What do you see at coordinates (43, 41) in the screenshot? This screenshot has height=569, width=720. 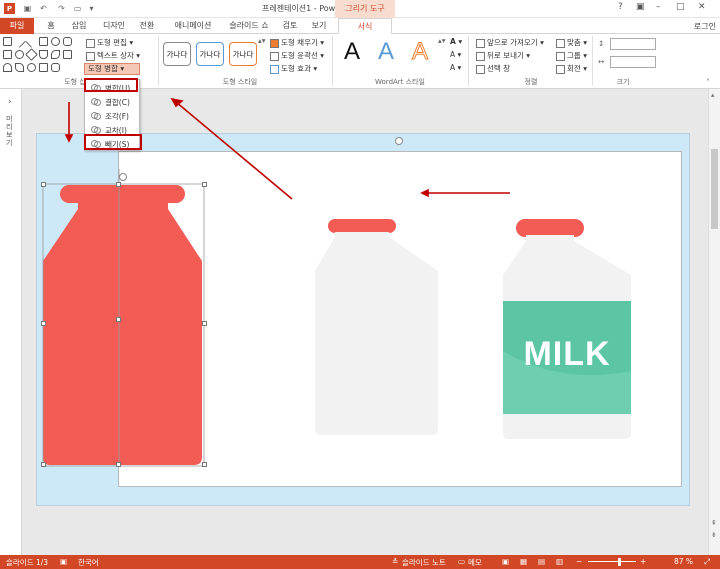 I see `rectangle-shape-icon` at bounding box center [43, 41].